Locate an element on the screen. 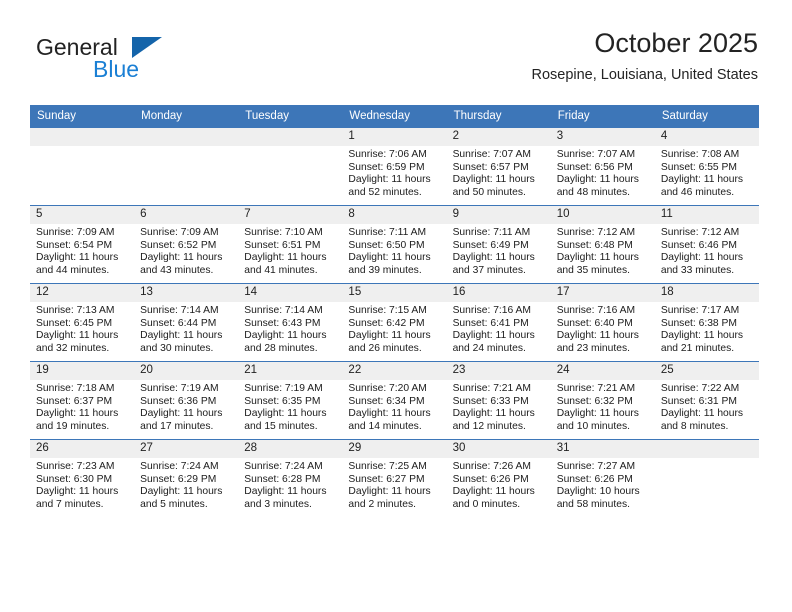 The width and height of the screenshot is (792, 612). logo-triangle-icon is located at coordinates (147, 47).